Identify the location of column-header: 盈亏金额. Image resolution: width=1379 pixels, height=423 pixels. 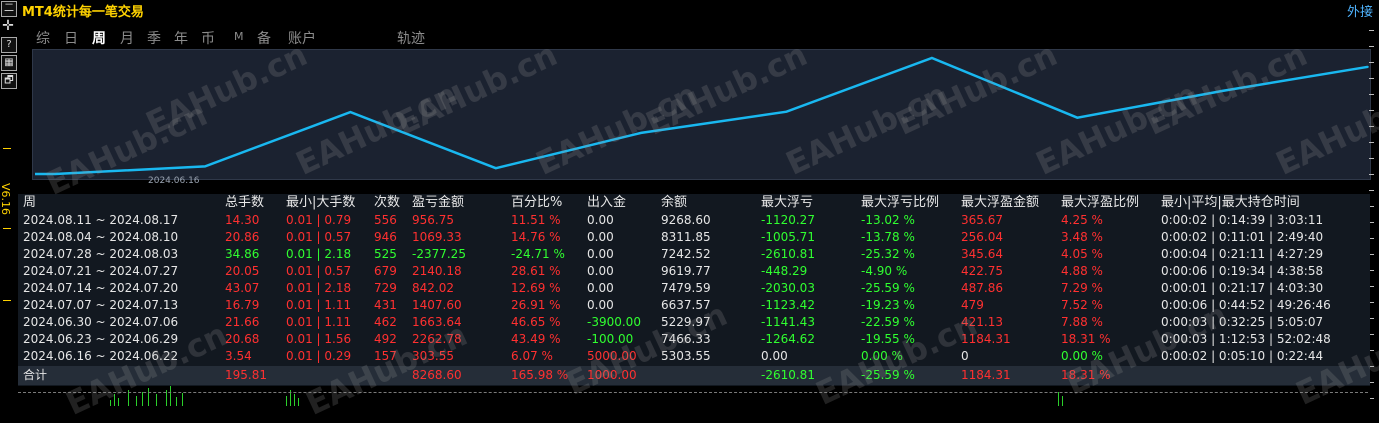
(438, 202).